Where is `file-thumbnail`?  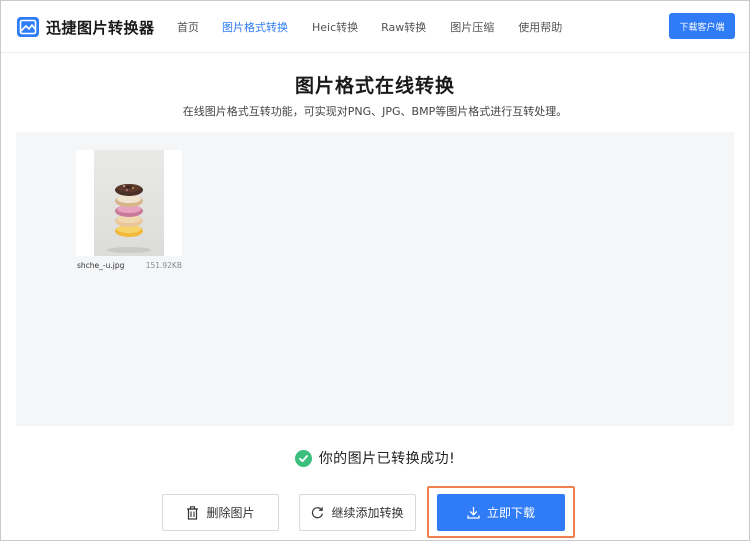
file-thumbnail is located at coordinates (129, 203).